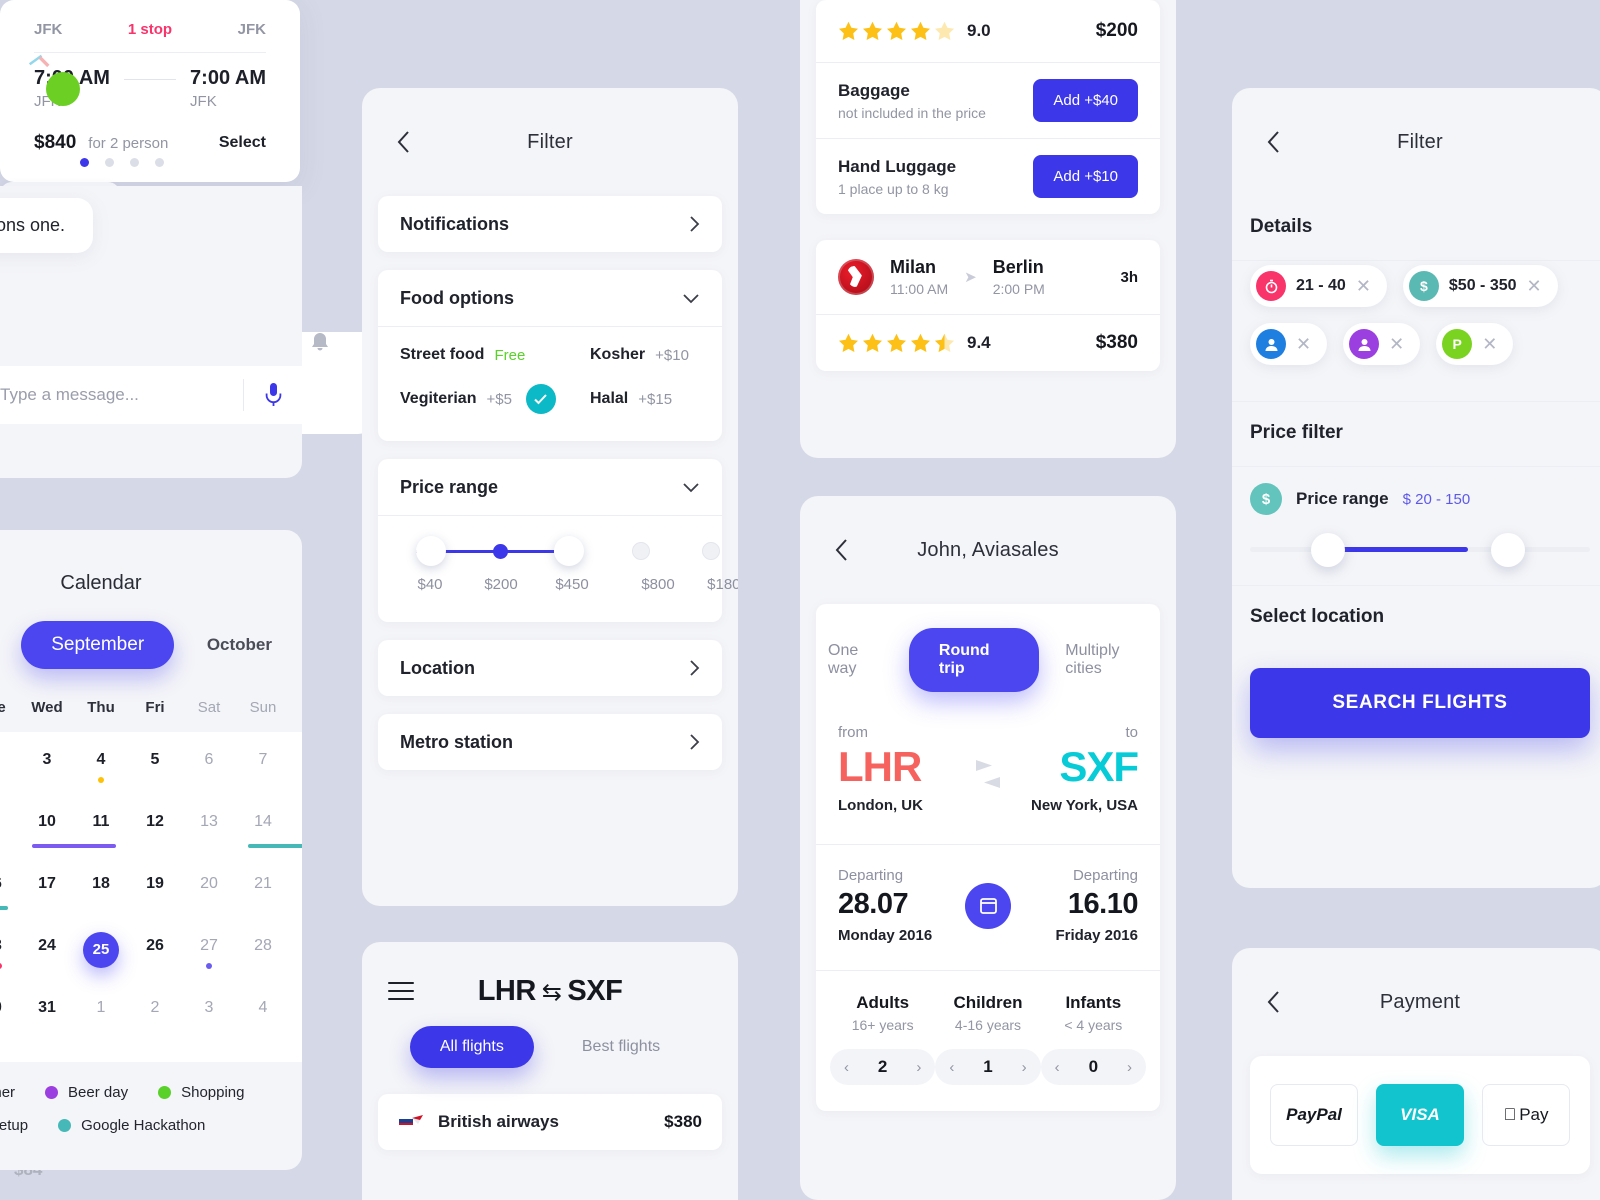 This screenshot has height=1200, width=1600. I want to click on slider-knob-mid, so click(500, 551).